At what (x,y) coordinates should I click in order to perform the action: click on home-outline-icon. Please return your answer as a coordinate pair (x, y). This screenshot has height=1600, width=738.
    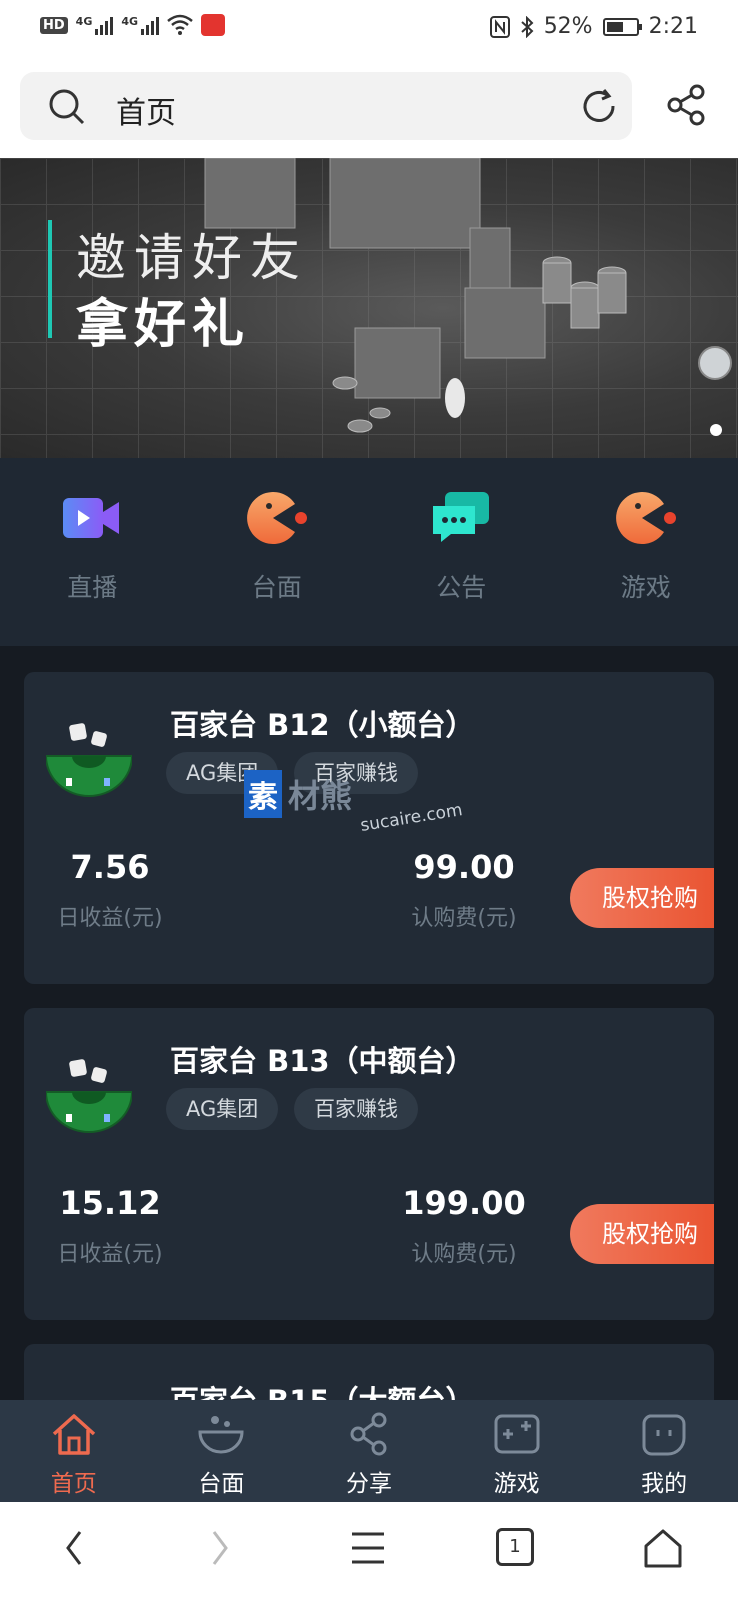
    Looking at the image, I should click on (663, 1548).